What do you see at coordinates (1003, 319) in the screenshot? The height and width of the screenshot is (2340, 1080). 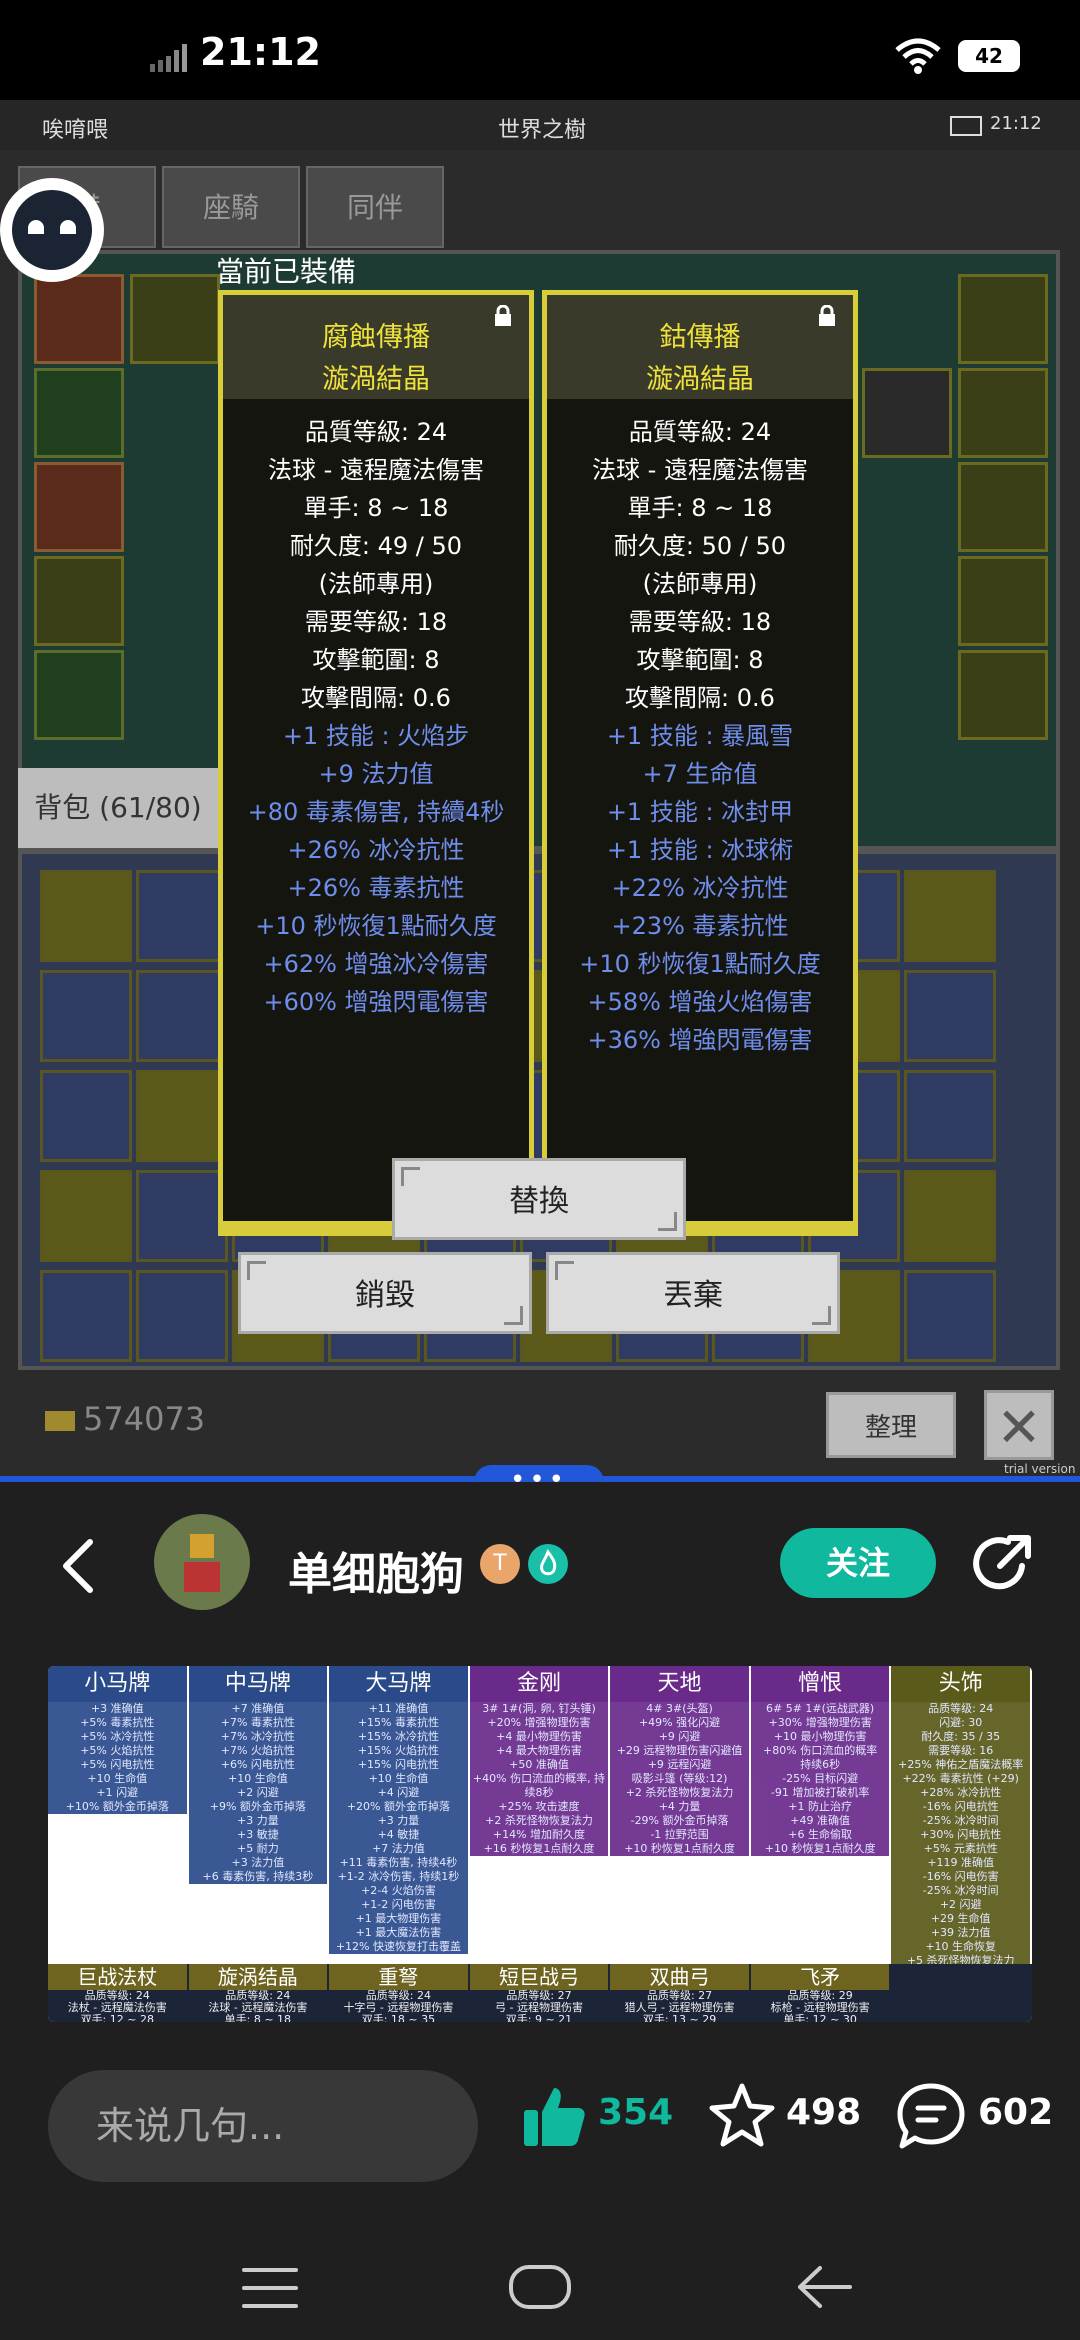 I see `equip-slot-amulet` at bounding box center [1003, 319].